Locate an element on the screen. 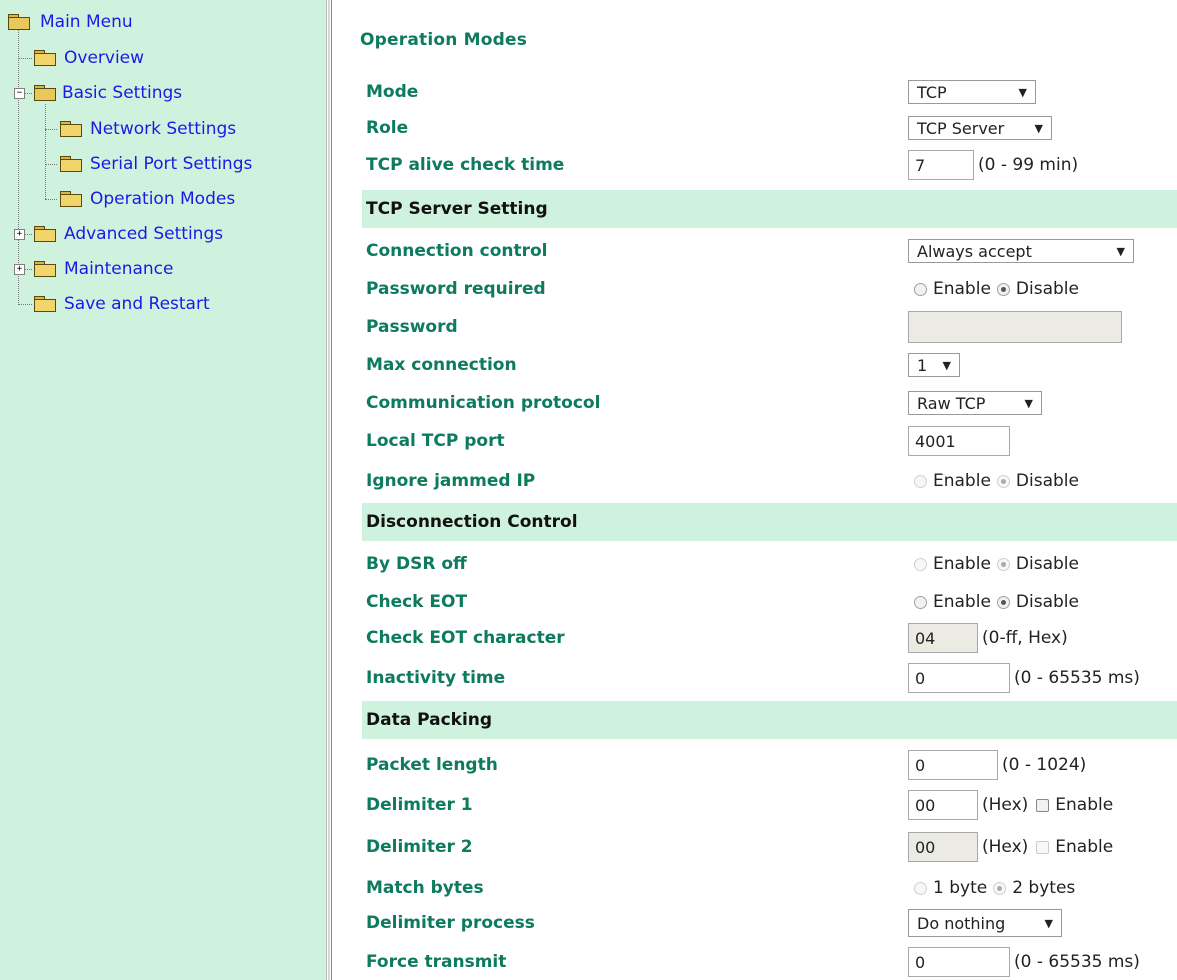 This screenshot has height=980, width=1177. delimiter-1-input: 00 is located at coordinates (943, 805).